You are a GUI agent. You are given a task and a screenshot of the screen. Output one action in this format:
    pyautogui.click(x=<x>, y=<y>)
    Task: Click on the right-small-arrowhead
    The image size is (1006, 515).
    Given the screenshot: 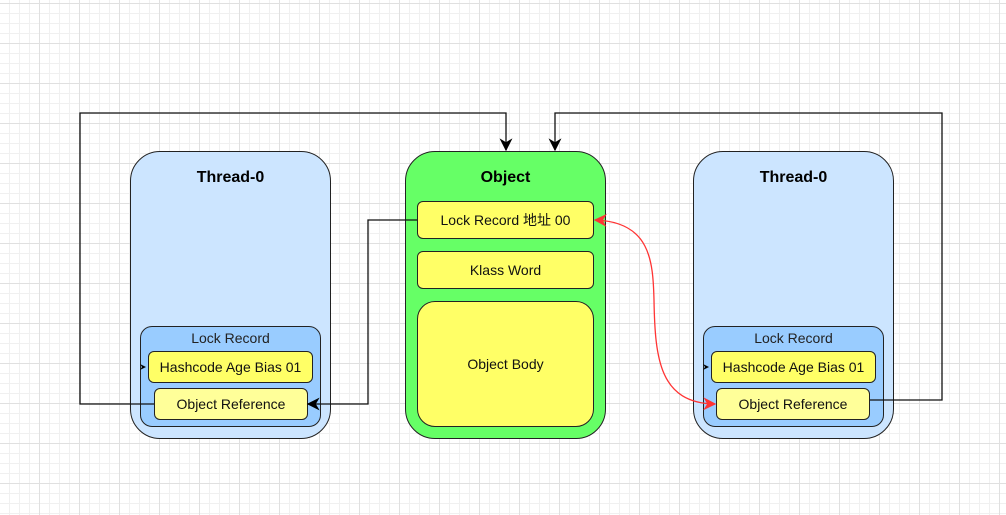 What is the action you would take?
    pyautogui.click(x=706, y=367)
    